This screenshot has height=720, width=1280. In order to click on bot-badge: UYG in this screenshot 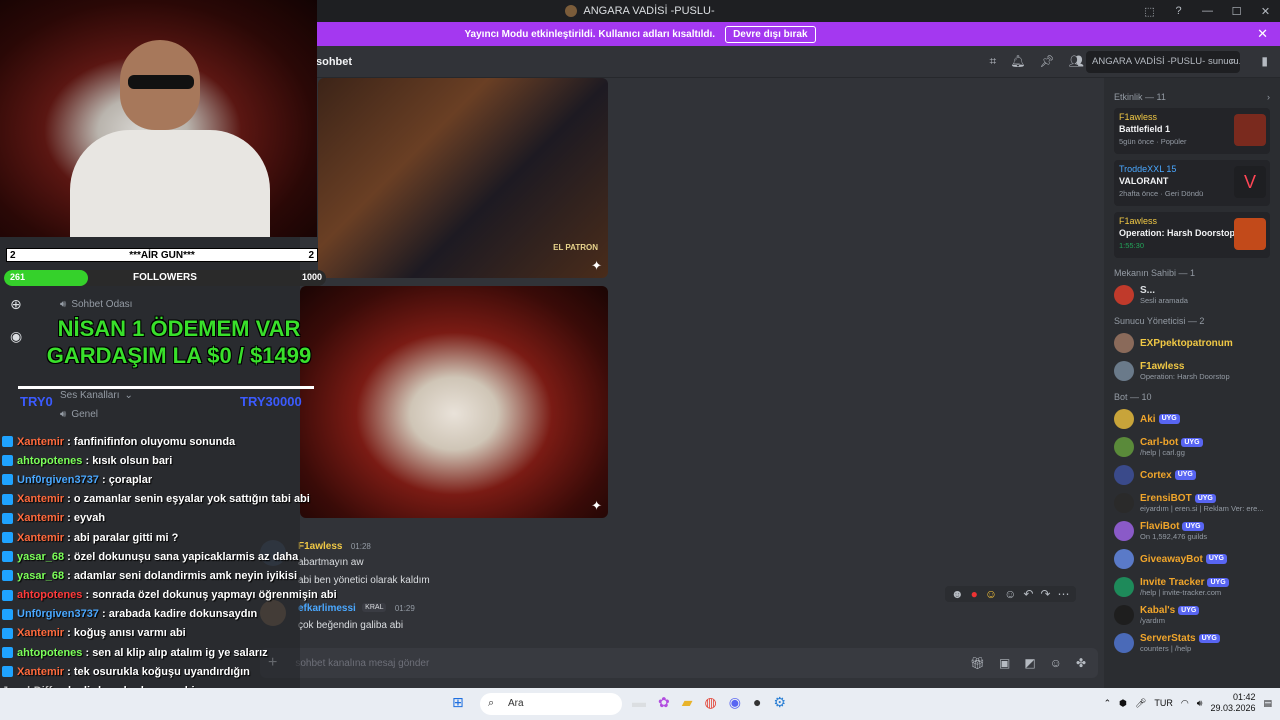, I will do `click(1216, 559)`.